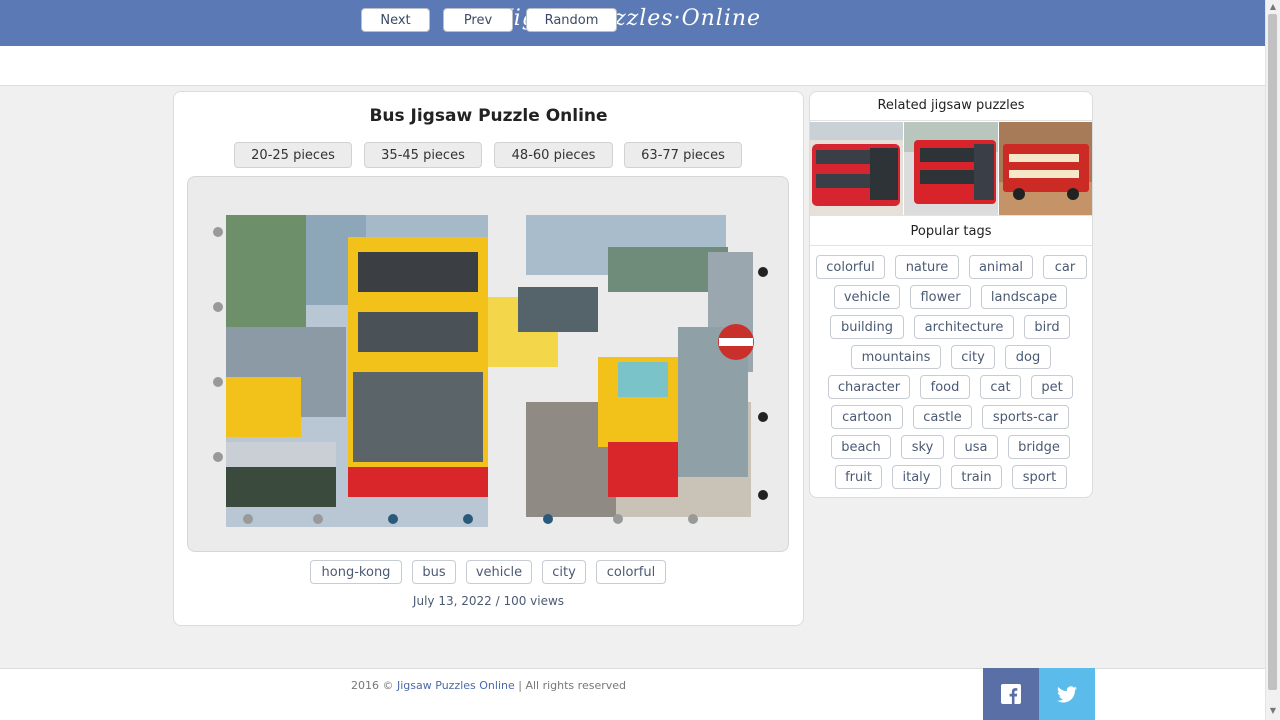  What do you see at coordinates (1000, 387) in the screenshot?
I see `popular-tag: cat` at bounding box center [1000, 387].